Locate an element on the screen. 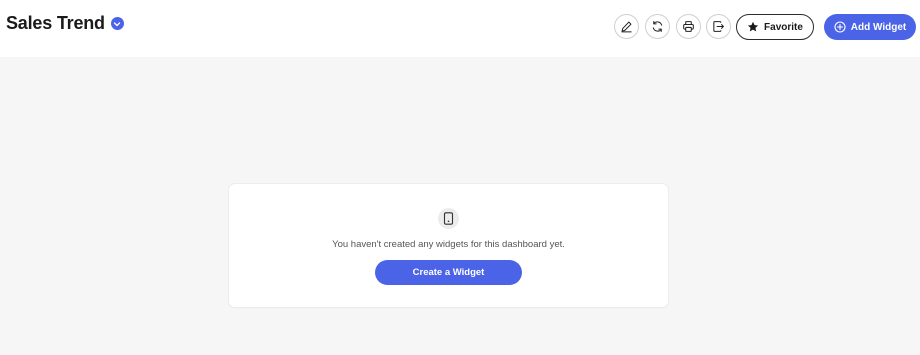 This screenshot has width=920, height=355. add-widget-button: Add Widget is located at coordinates (870, 27).